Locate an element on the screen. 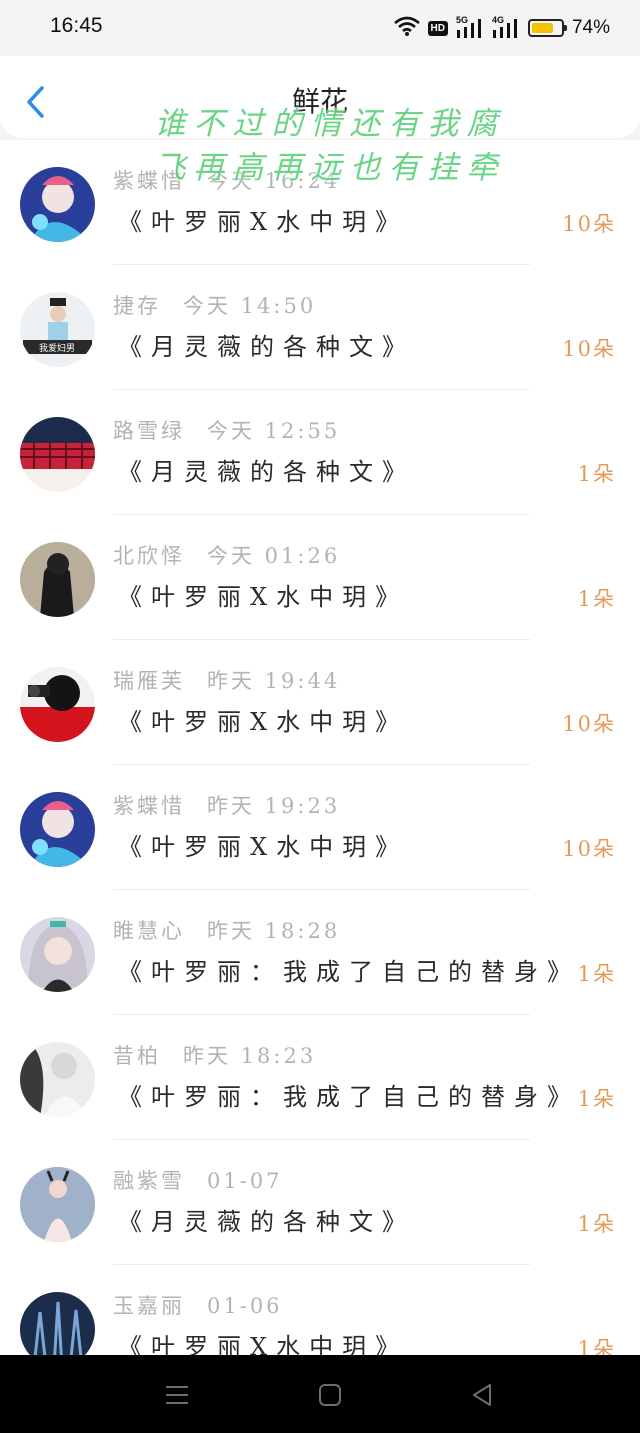  home-icon is located at coordinates (330, 1395).